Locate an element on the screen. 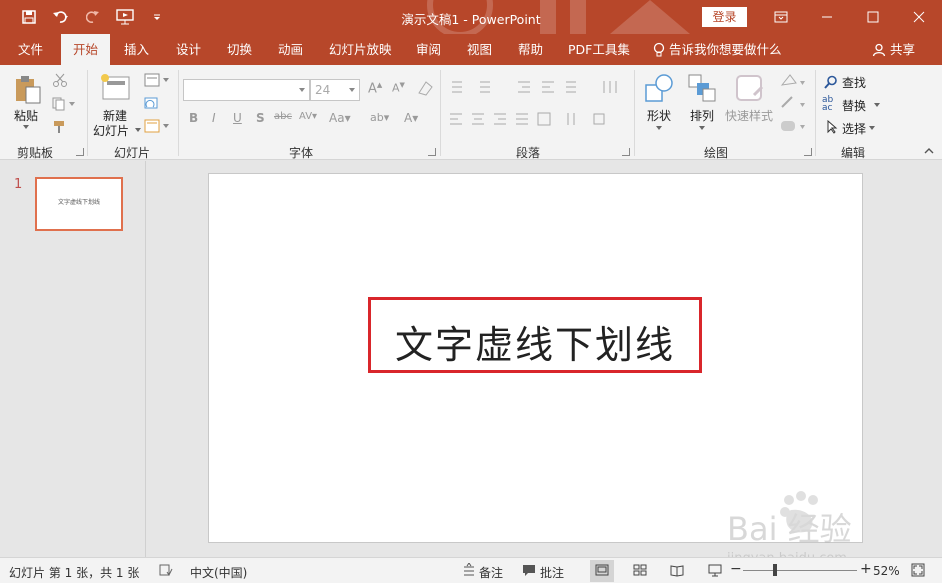  paragraph-launcher-icon is located at coordinates (626, 152).